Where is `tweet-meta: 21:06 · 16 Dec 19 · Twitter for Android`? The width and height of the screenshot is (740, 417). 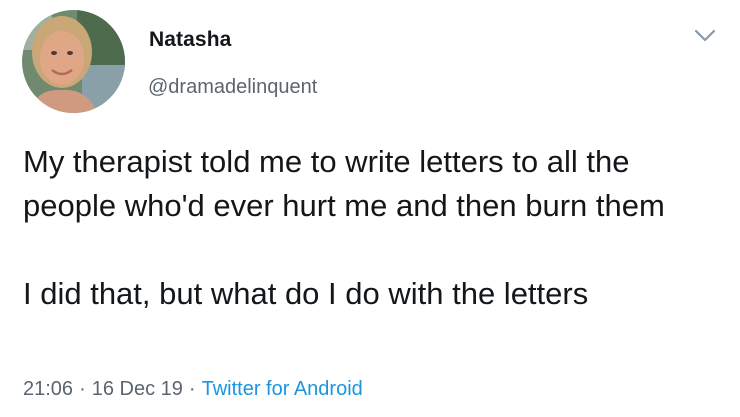
tweet-meta: 21:06 · 16 Dec 19 · Twitter for Android is located at coordinates (193, 389).